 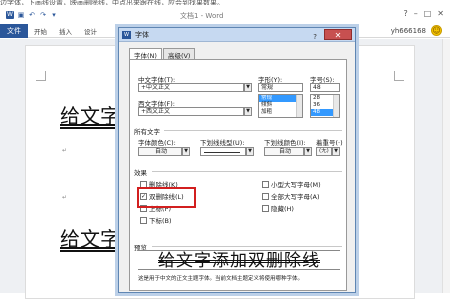 What do you see at coordinates (237, 35) in the screenshot?
I see `dialog-title-bar: W 字体 ? ✕` at bounding box center [237, 35].